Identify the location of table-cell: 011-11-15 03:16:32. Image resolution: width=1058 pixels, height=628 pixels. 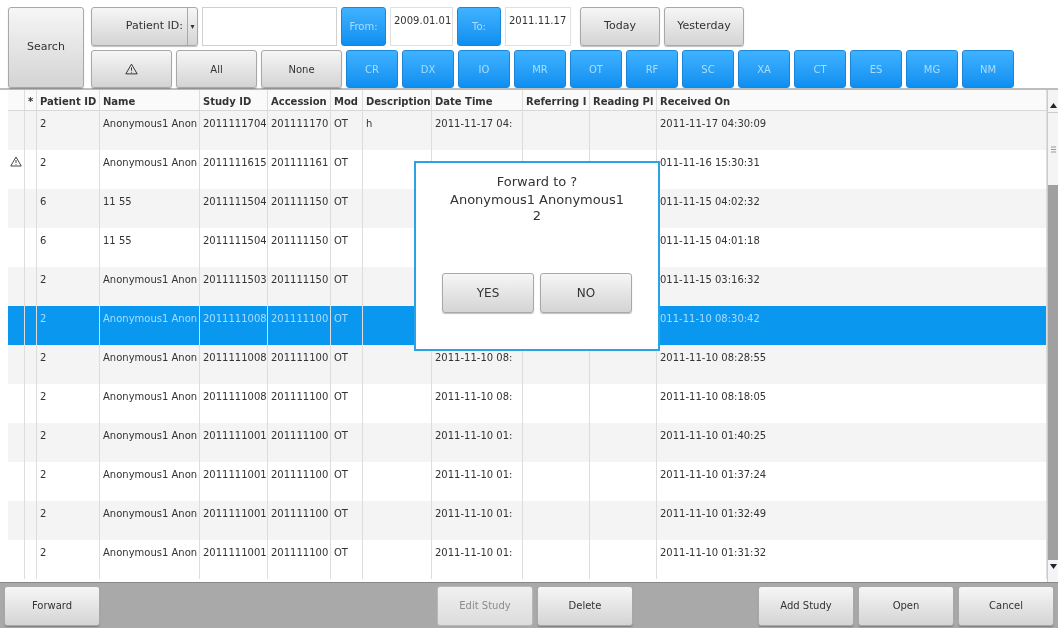
(710, 279).